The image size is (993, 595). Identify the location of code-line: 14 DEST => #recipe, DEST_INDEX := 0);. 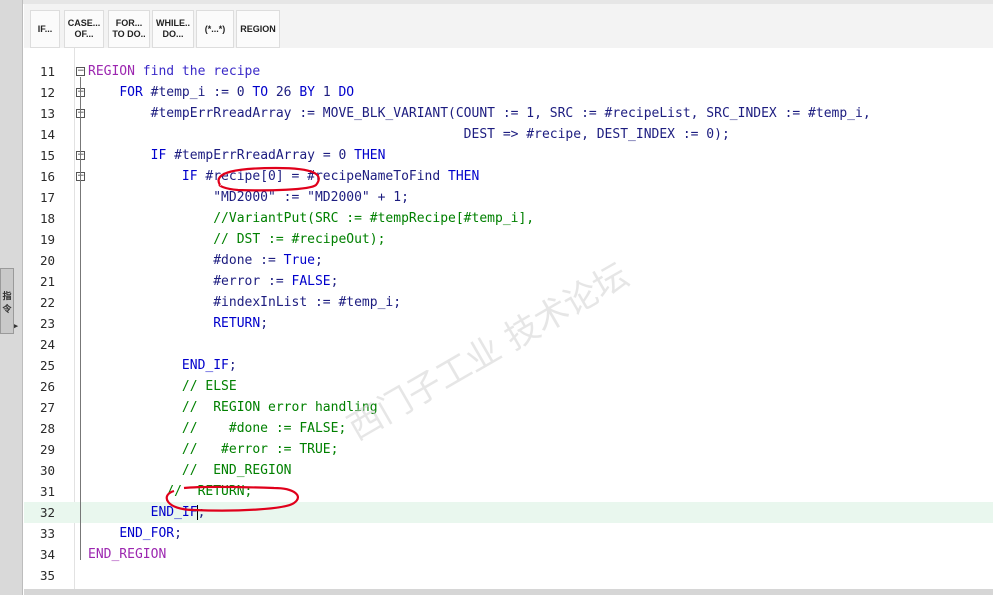
(508, 134).